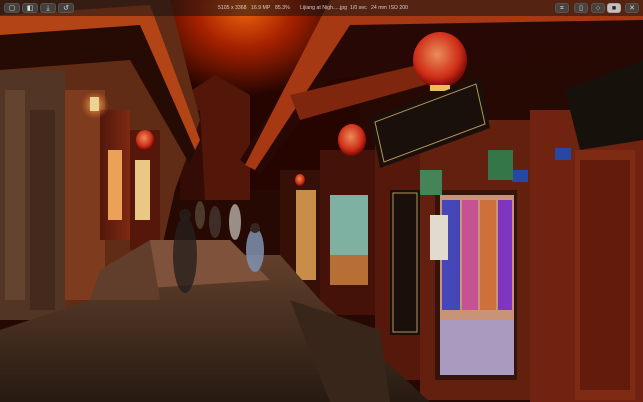 The width and height of the screenshot is (643, 402). Describe the element at coordinates (66, 8) in the screenshot. I see `rotate-icon: ↺` at that location.